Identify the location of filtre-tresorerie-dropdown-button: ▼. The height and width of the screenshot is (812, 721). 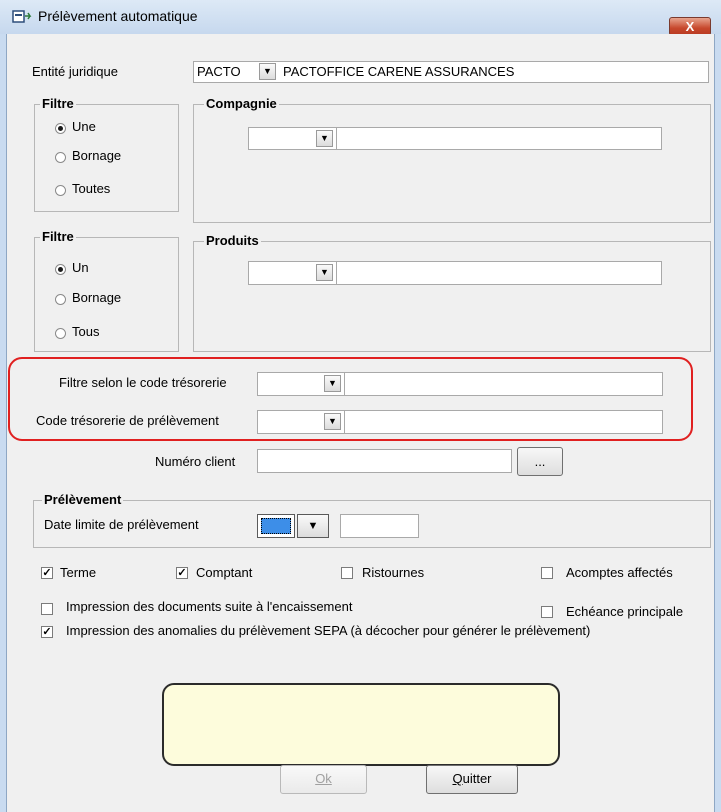
(332, 383).